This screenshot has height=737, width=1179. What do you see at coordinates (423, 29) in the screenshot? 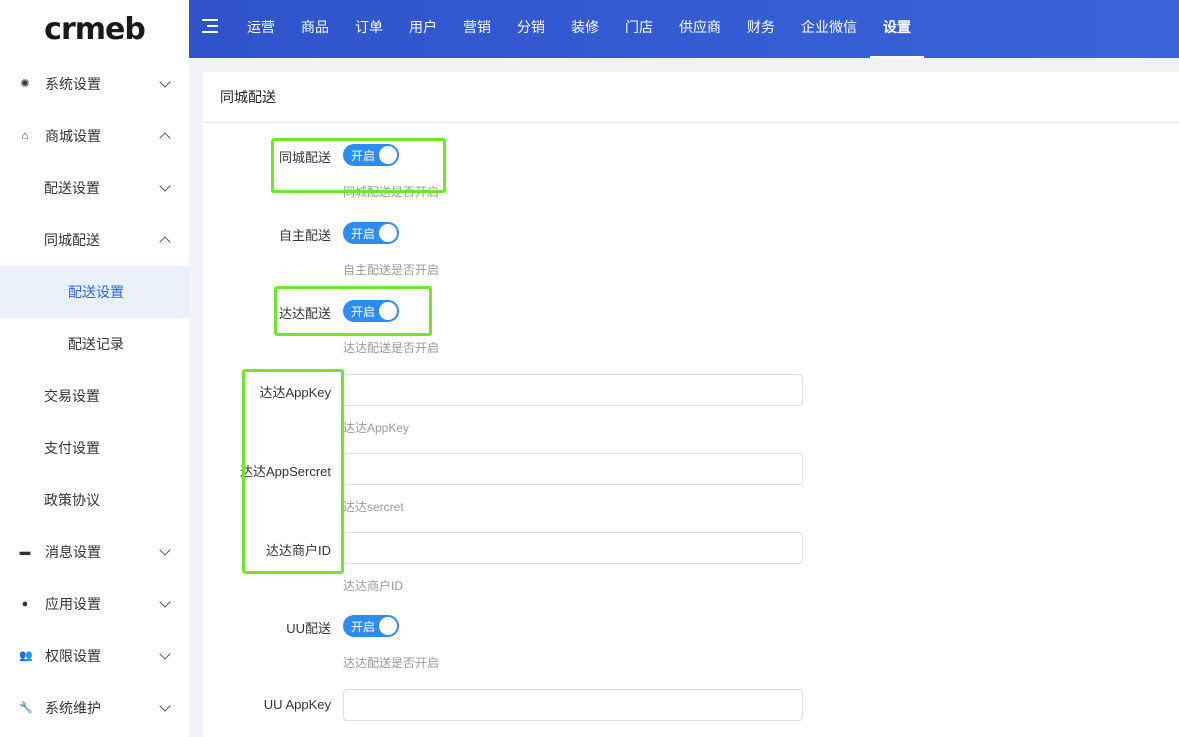
I see `nav-users: 用户` at bounding box center [423, 29].